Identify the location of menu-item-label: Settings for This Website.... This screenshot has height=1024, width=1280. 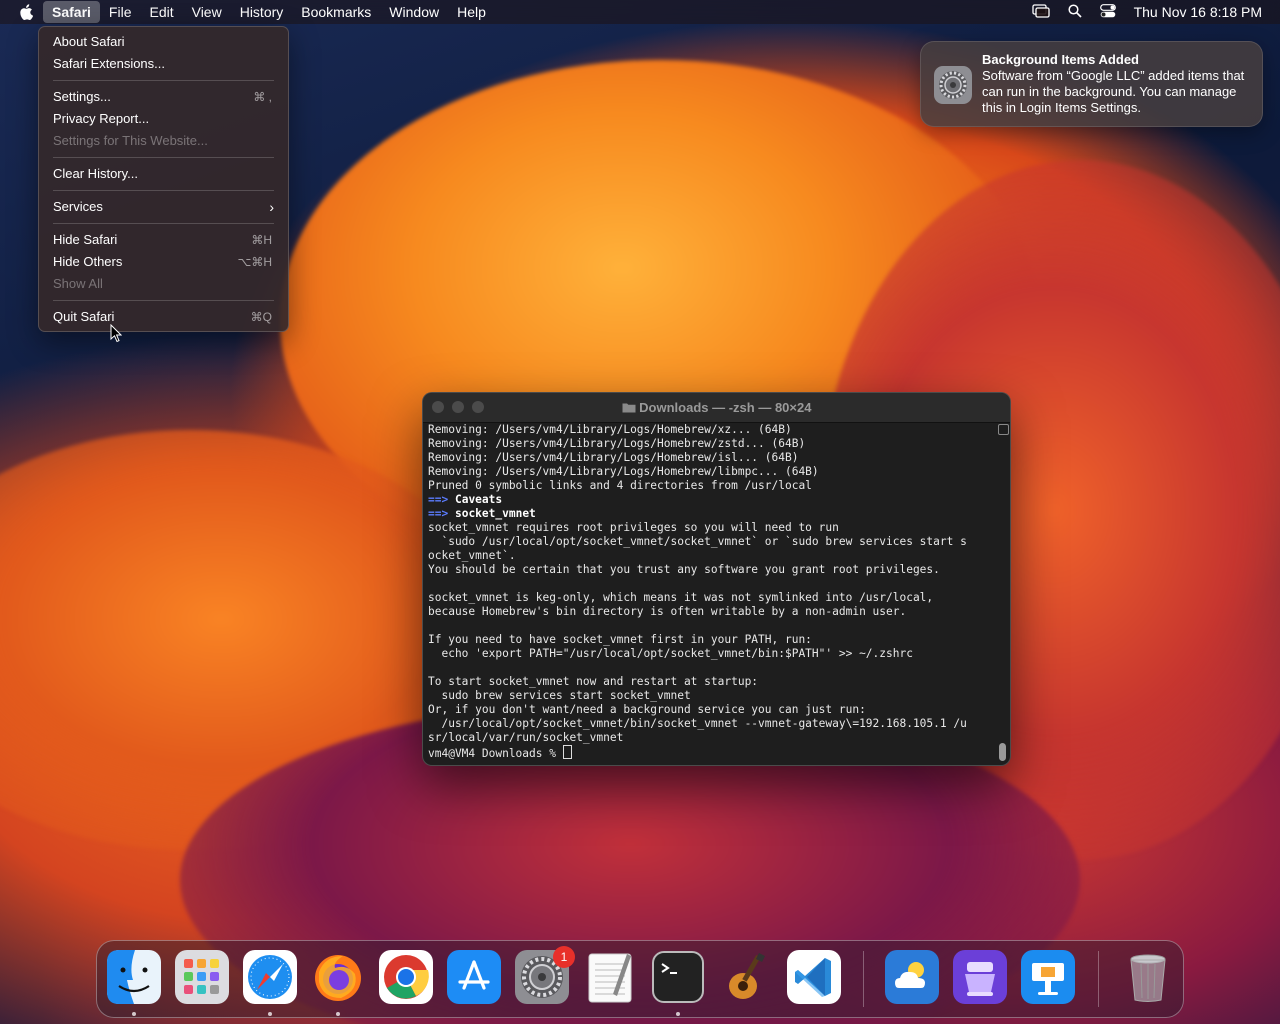
(130, 140).